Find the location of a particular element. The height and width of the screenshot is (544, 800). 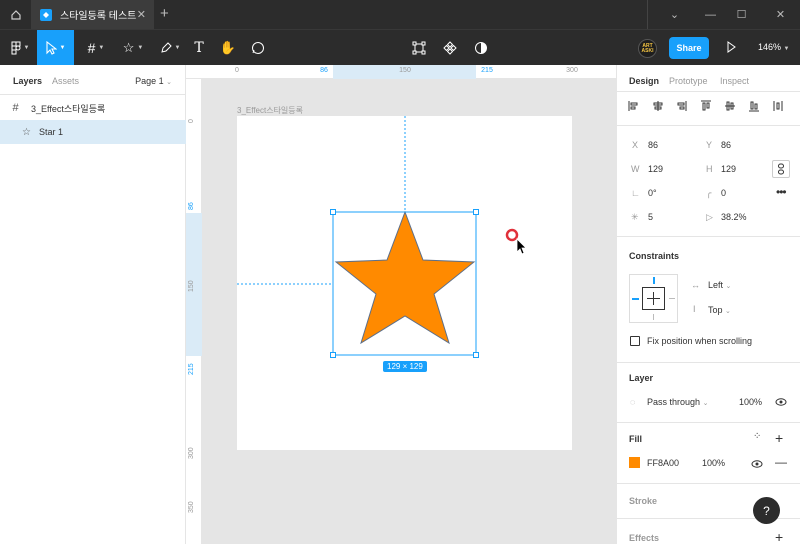

avatar: ART ASKI is located at coordinates (647, 48).